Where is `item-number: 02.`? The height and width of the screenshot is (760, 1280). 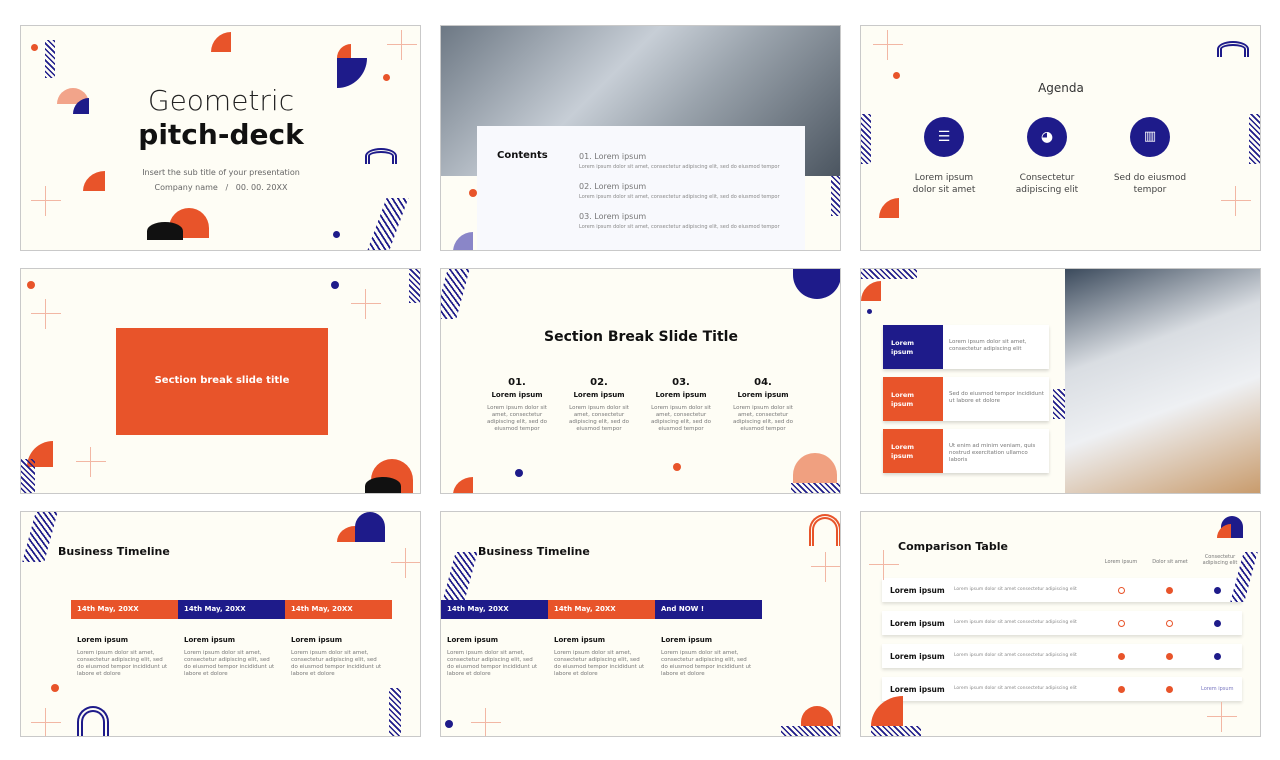
item-number: 02. is located at coordinates (599, 382).